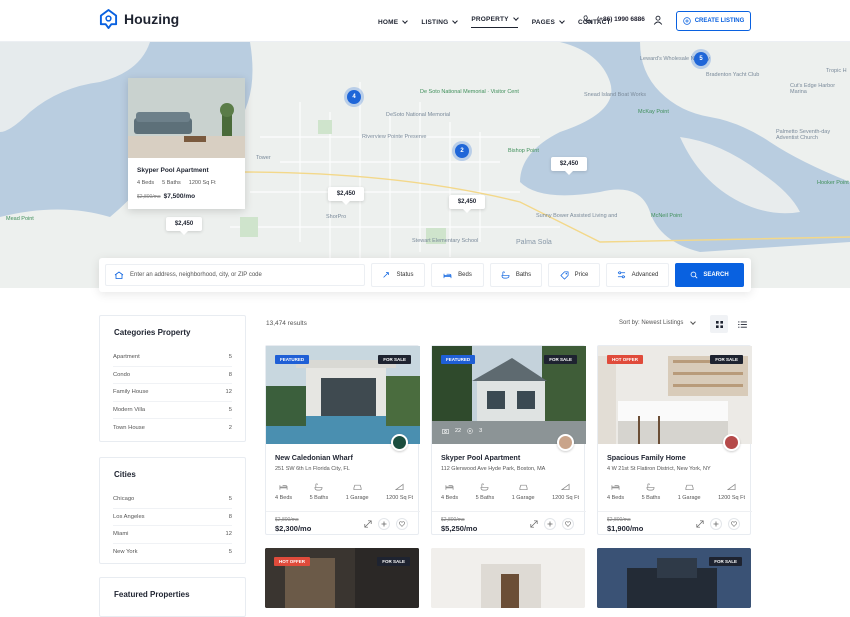 The width and height of the screenshot is (850, 617). I want to click on grid-view-button, so click(719, 324).